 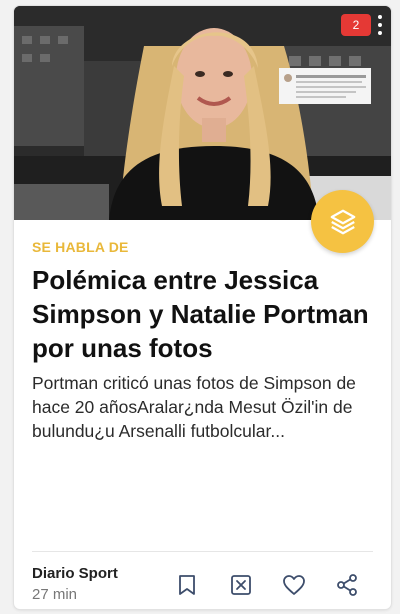 I want to click on topic-kicker: SE HABLA DE, so click(x=80, y=247).